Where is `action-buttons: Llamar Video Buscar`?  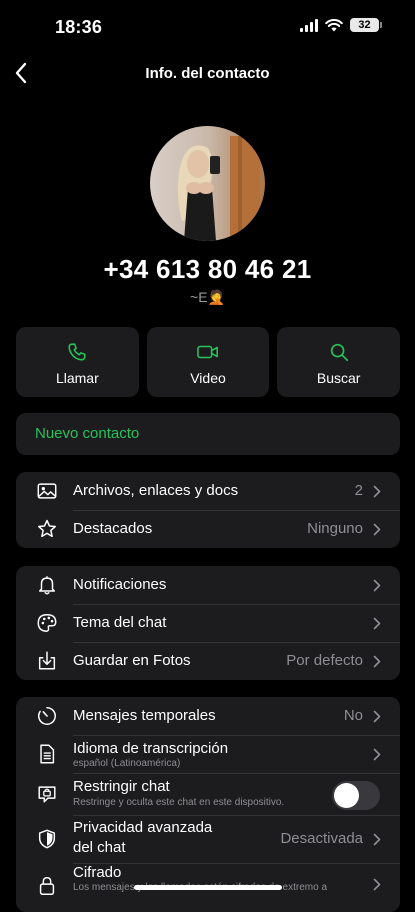 action-buttons: Llamar Video Buscar is located at coordinates (208, 362).